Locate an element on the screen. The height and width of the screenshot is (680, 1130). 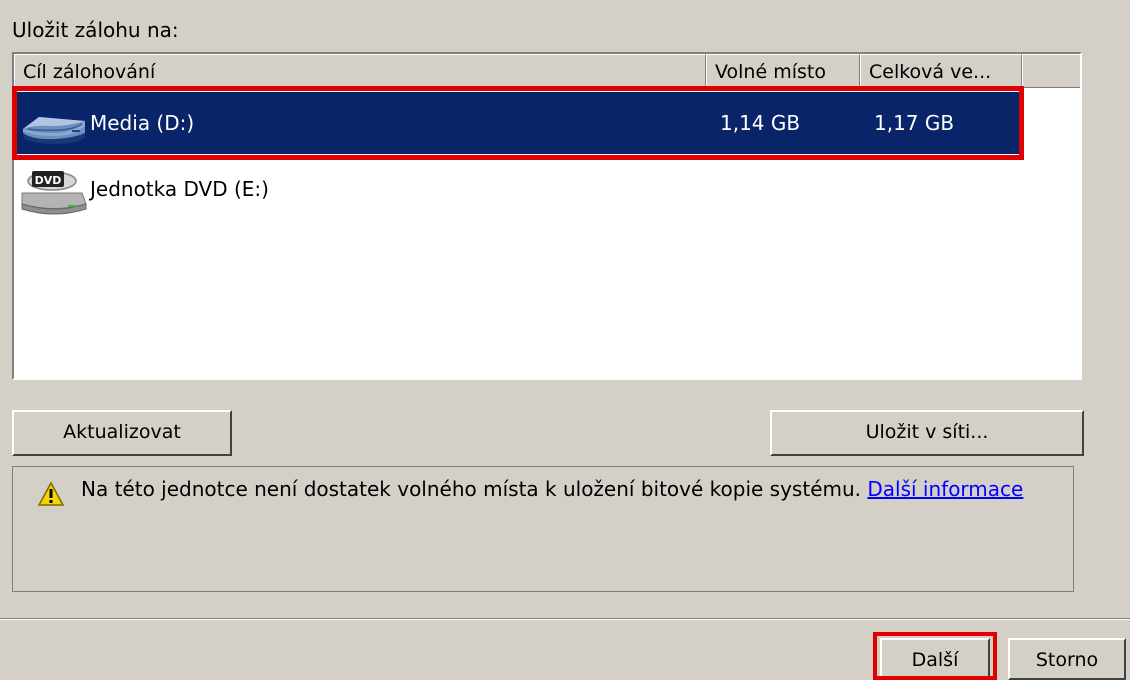
next-button: Další is located at coordinates (935, 659).